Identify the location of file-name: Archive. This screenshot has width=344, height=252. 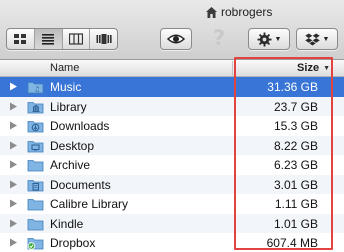
(70, 165).